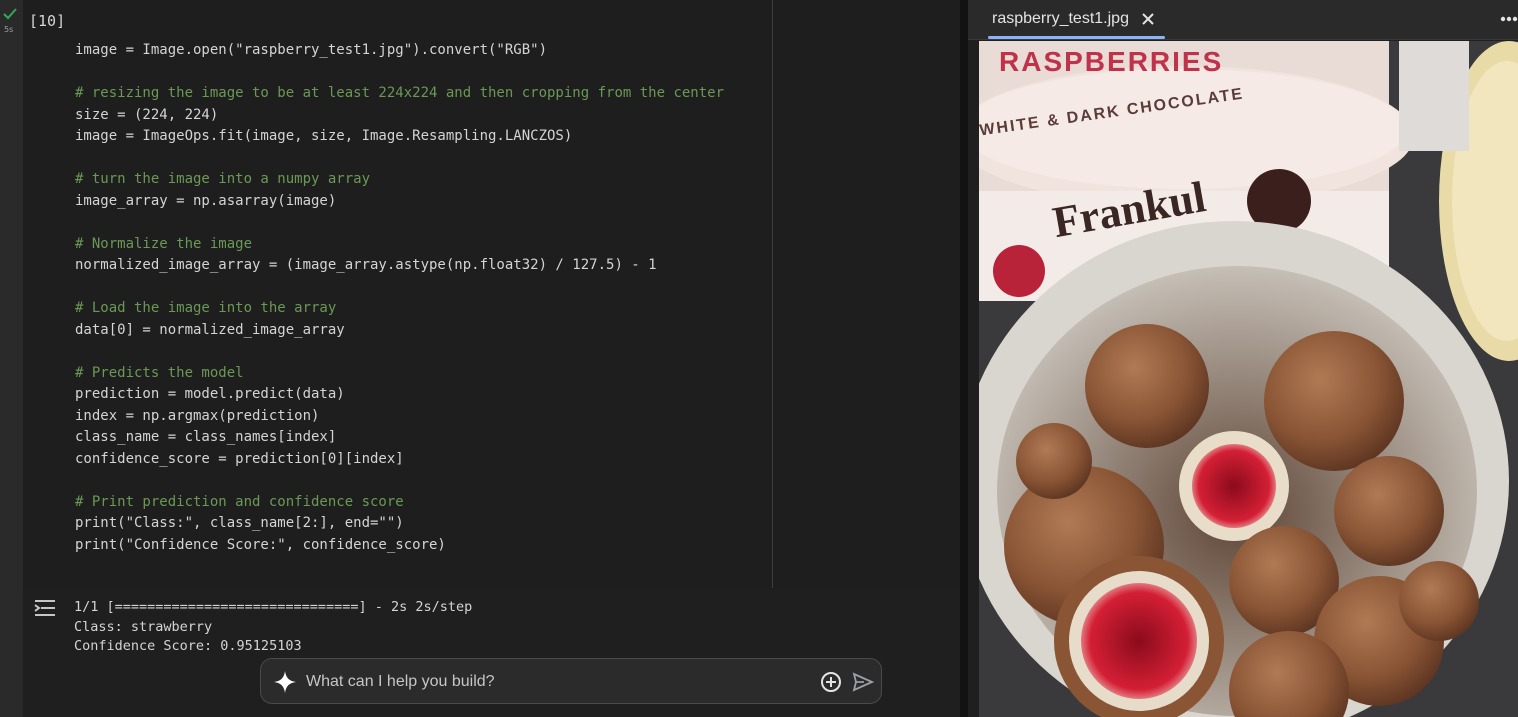 The image size is (1518, 717). What do you see at coordinates (1148, 19) in the screenshot?
I see `close-icon` at bounding box center [1148, 19].